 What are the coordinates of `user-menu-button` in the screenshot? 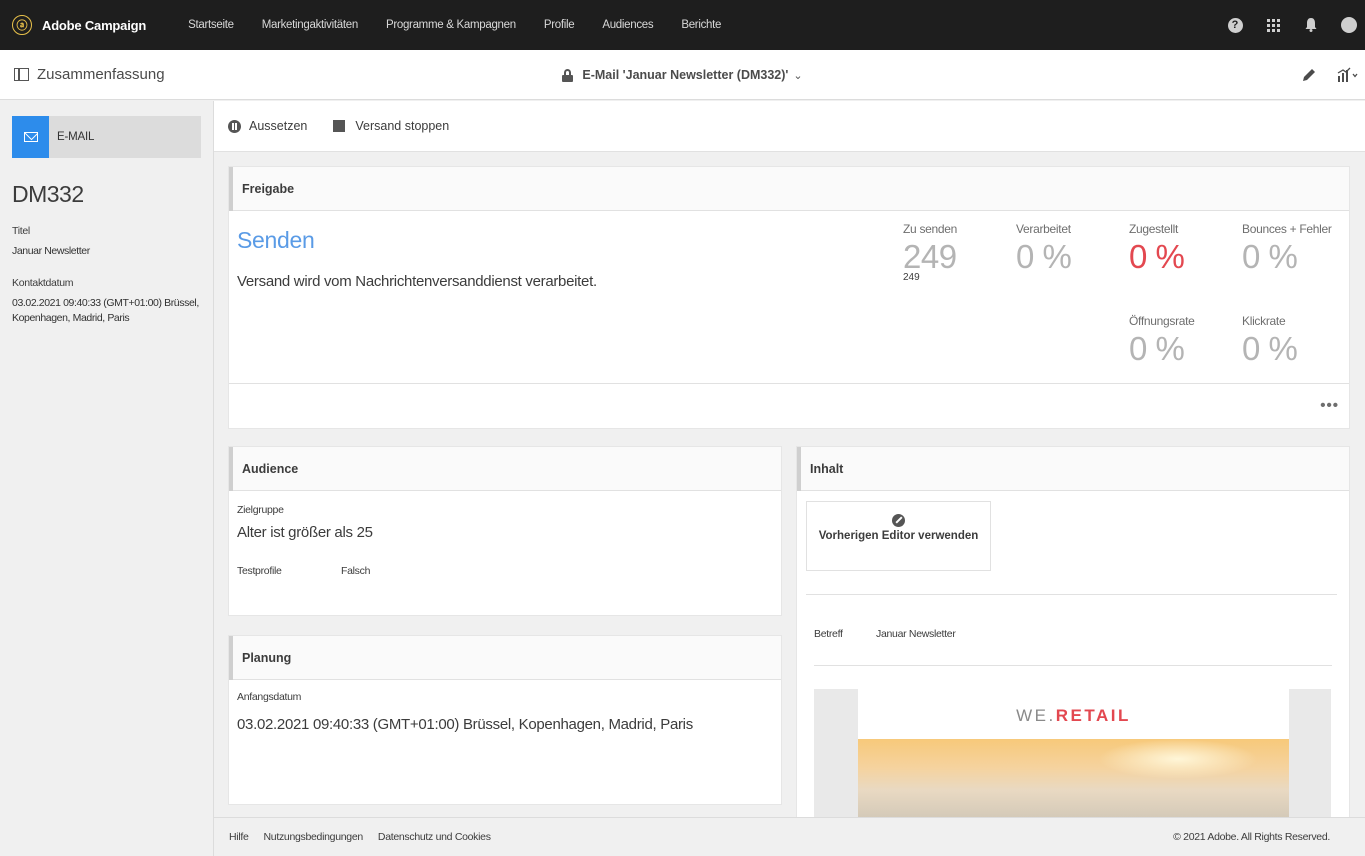 It's located at (1349, 25).